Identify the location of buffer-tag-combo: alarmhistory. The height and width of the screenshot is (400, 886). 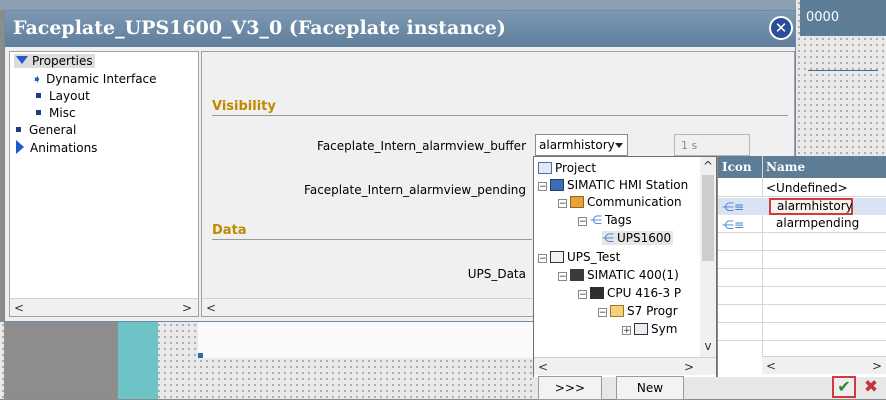
(581, 145).